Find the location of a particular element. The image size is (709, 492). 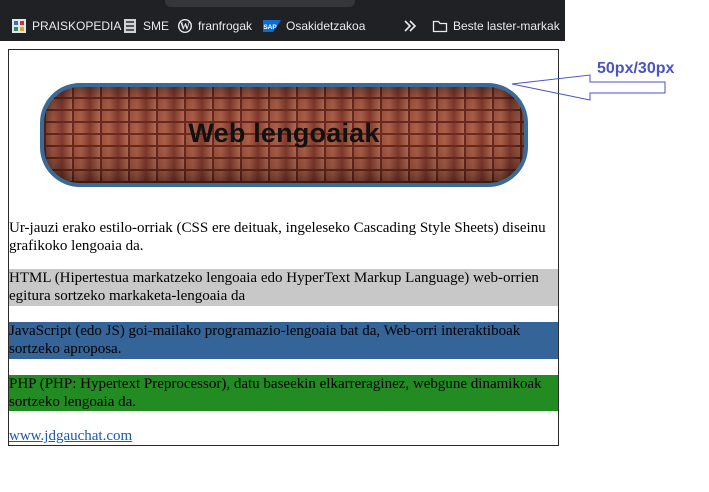

wordpress-icon: W is located at coordinates (185, 26).